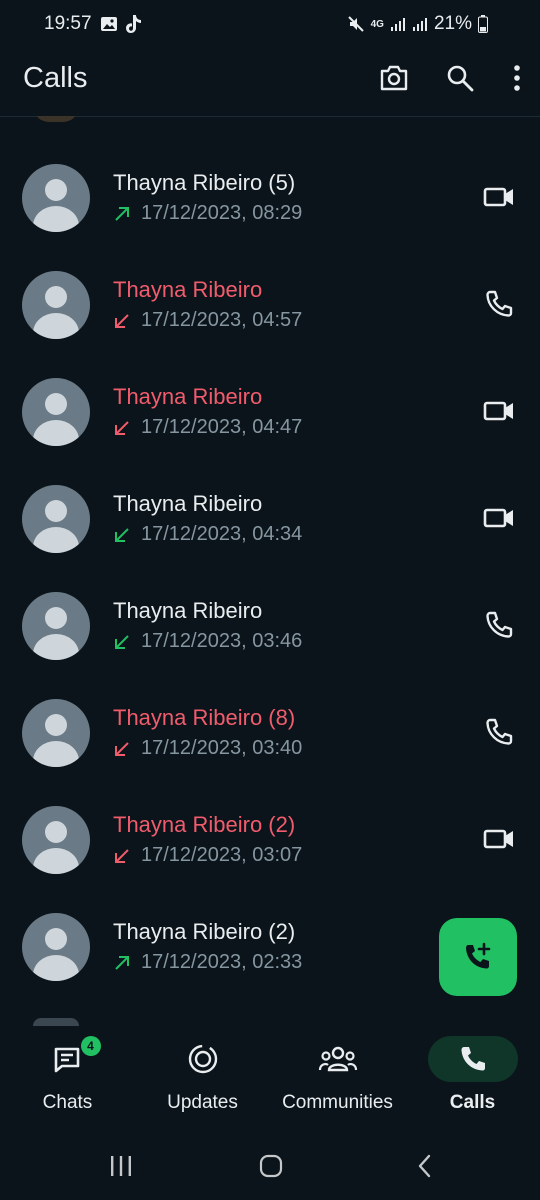  What do you see at coordinates (109, 24) in the screenshot?
I see `gallery-notification-icon` at bounding box center [109, 24].